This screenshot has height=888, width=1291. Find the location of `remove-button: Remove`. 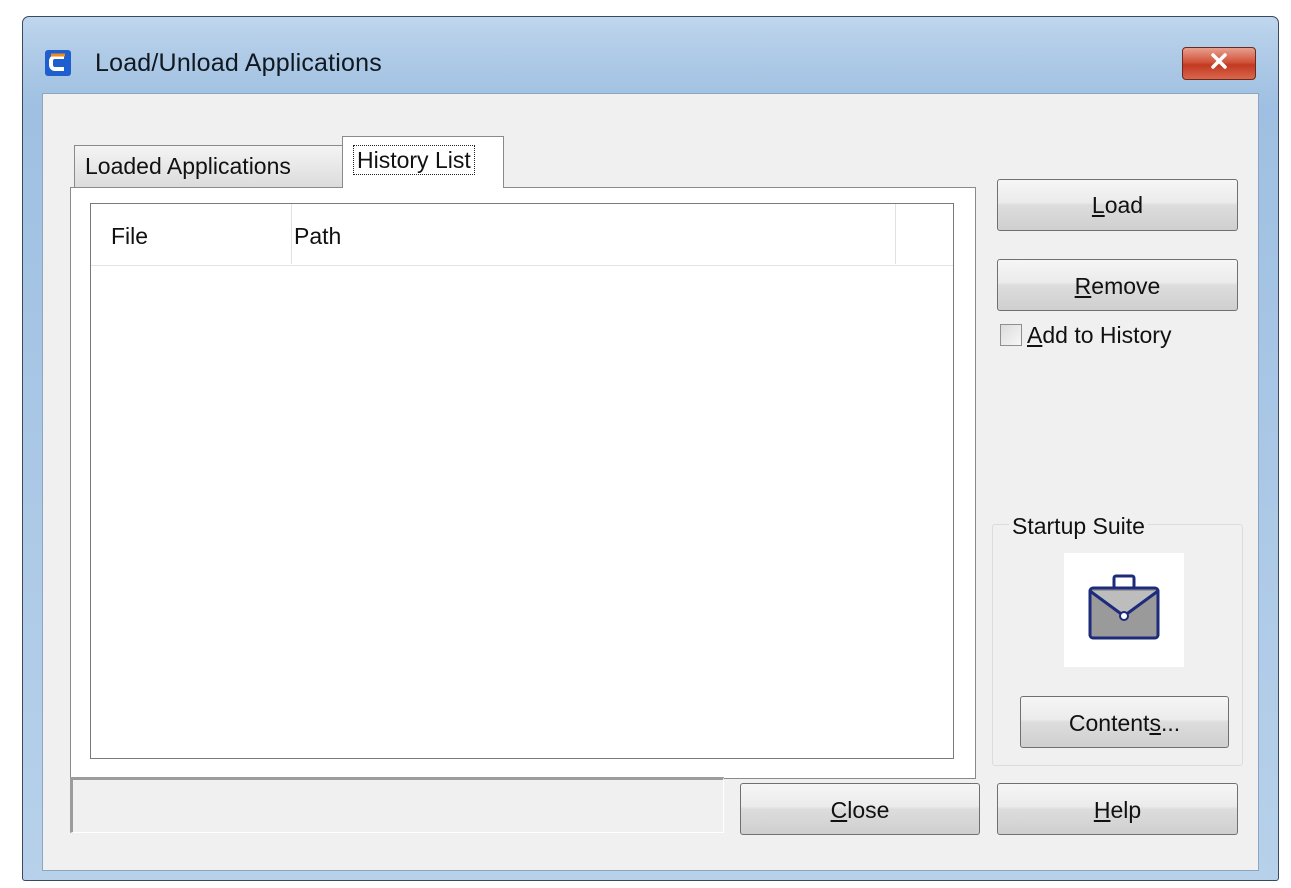

remove-button: Remove is located at coordinates (1117, 285).